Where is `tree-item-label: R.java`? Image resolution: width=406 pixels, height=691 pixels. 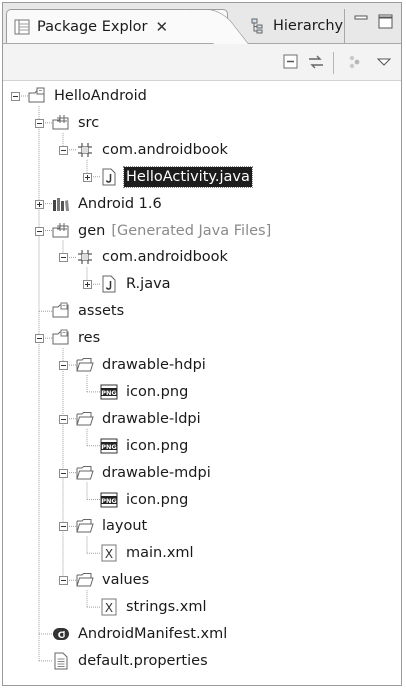
tree-item-label: R.java is located at coordinates (148, 284).